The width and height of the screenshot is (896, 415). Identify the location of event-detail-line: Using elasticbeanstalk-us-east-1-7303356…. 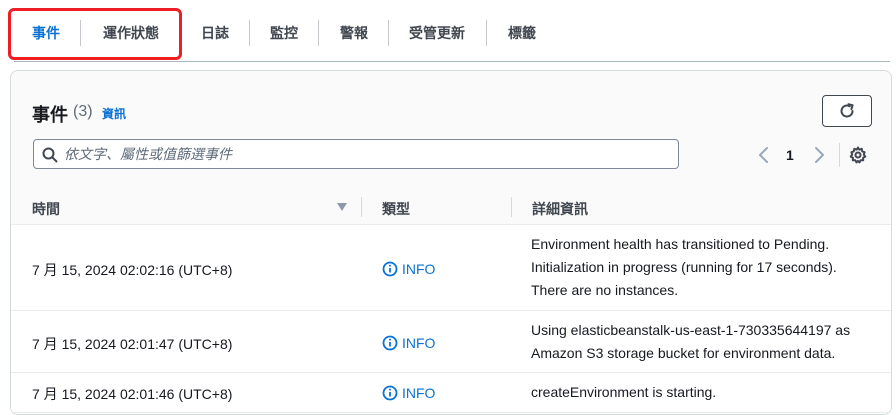
(691, 330).